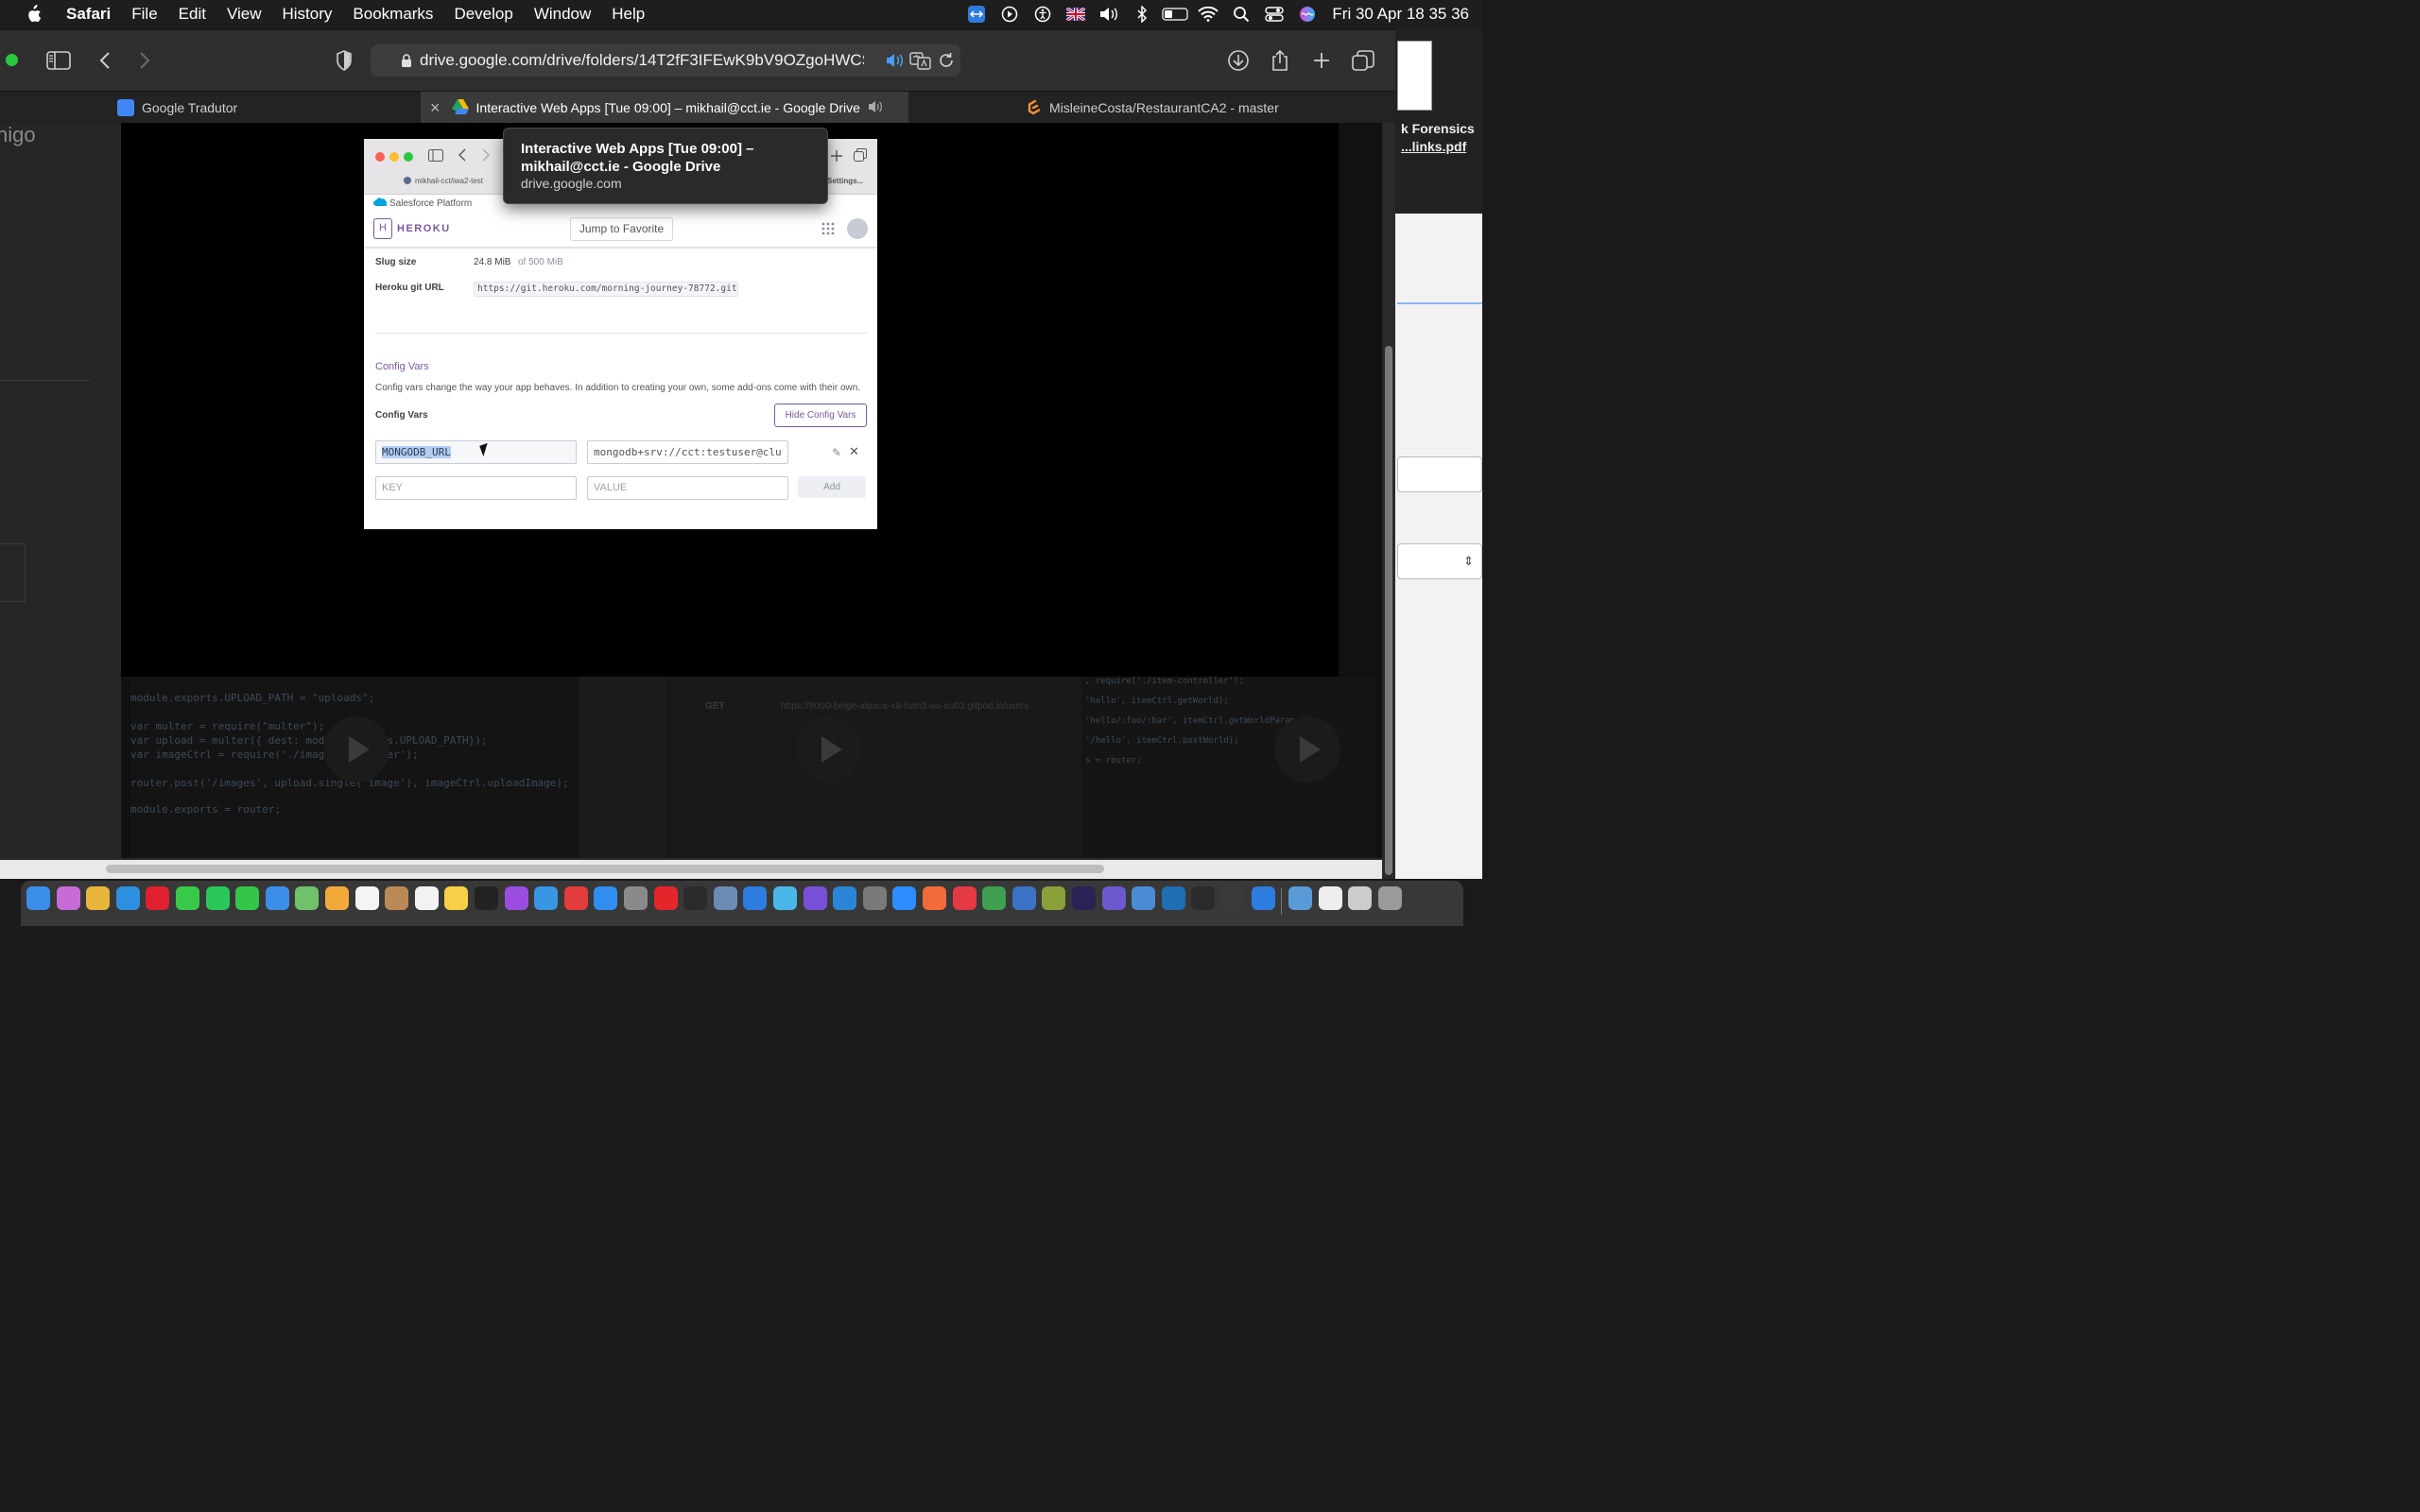 The width and height of the screenshot is (2420, 1512). What do you see at coordinates (874, 898) in the screenshot?
I see `keyboard-viewer-icon` at bounding box center [874, 898].